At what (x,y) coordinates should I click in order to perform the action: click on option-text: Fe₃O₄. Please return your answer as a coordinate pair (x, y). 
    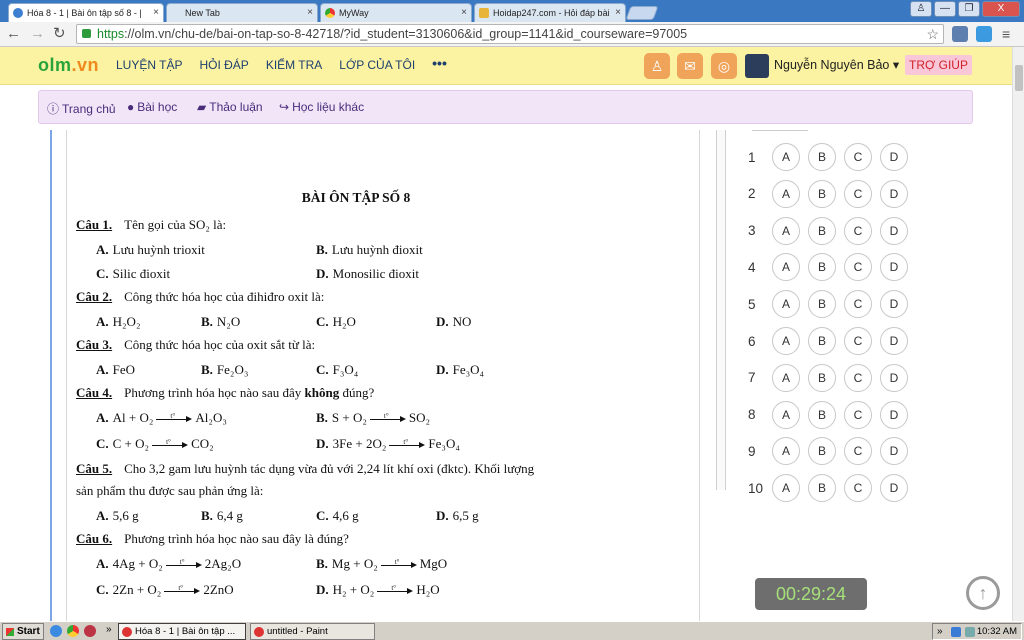
    Looking at the image, I should click on (468, 369).